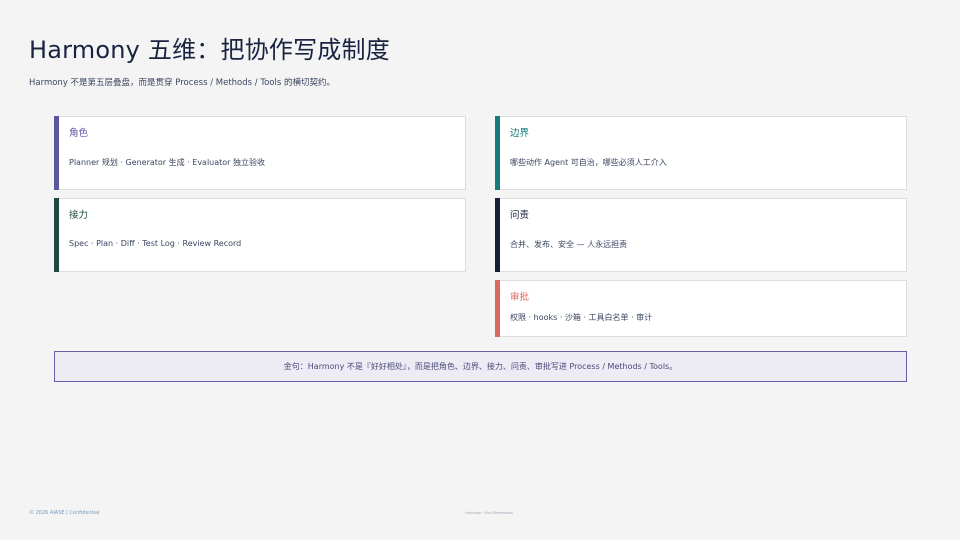 This screenshot has width=960, height=540. I want to click on footer-copyright: © 2026 AIASE | Confidential, so click(64, 513).